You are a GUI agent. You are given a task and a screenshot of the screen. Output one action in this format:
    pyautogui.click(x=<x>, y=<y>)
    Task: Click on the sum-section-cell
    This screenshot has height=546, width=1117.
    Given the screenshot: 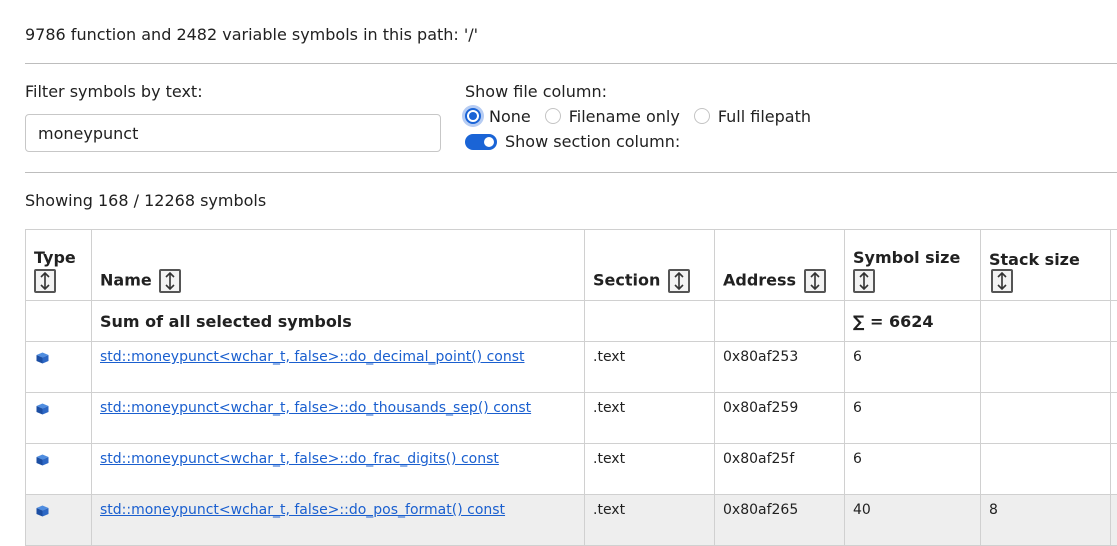 What is the action you would take?
    pyautogui.click(x=650, y=321)
    